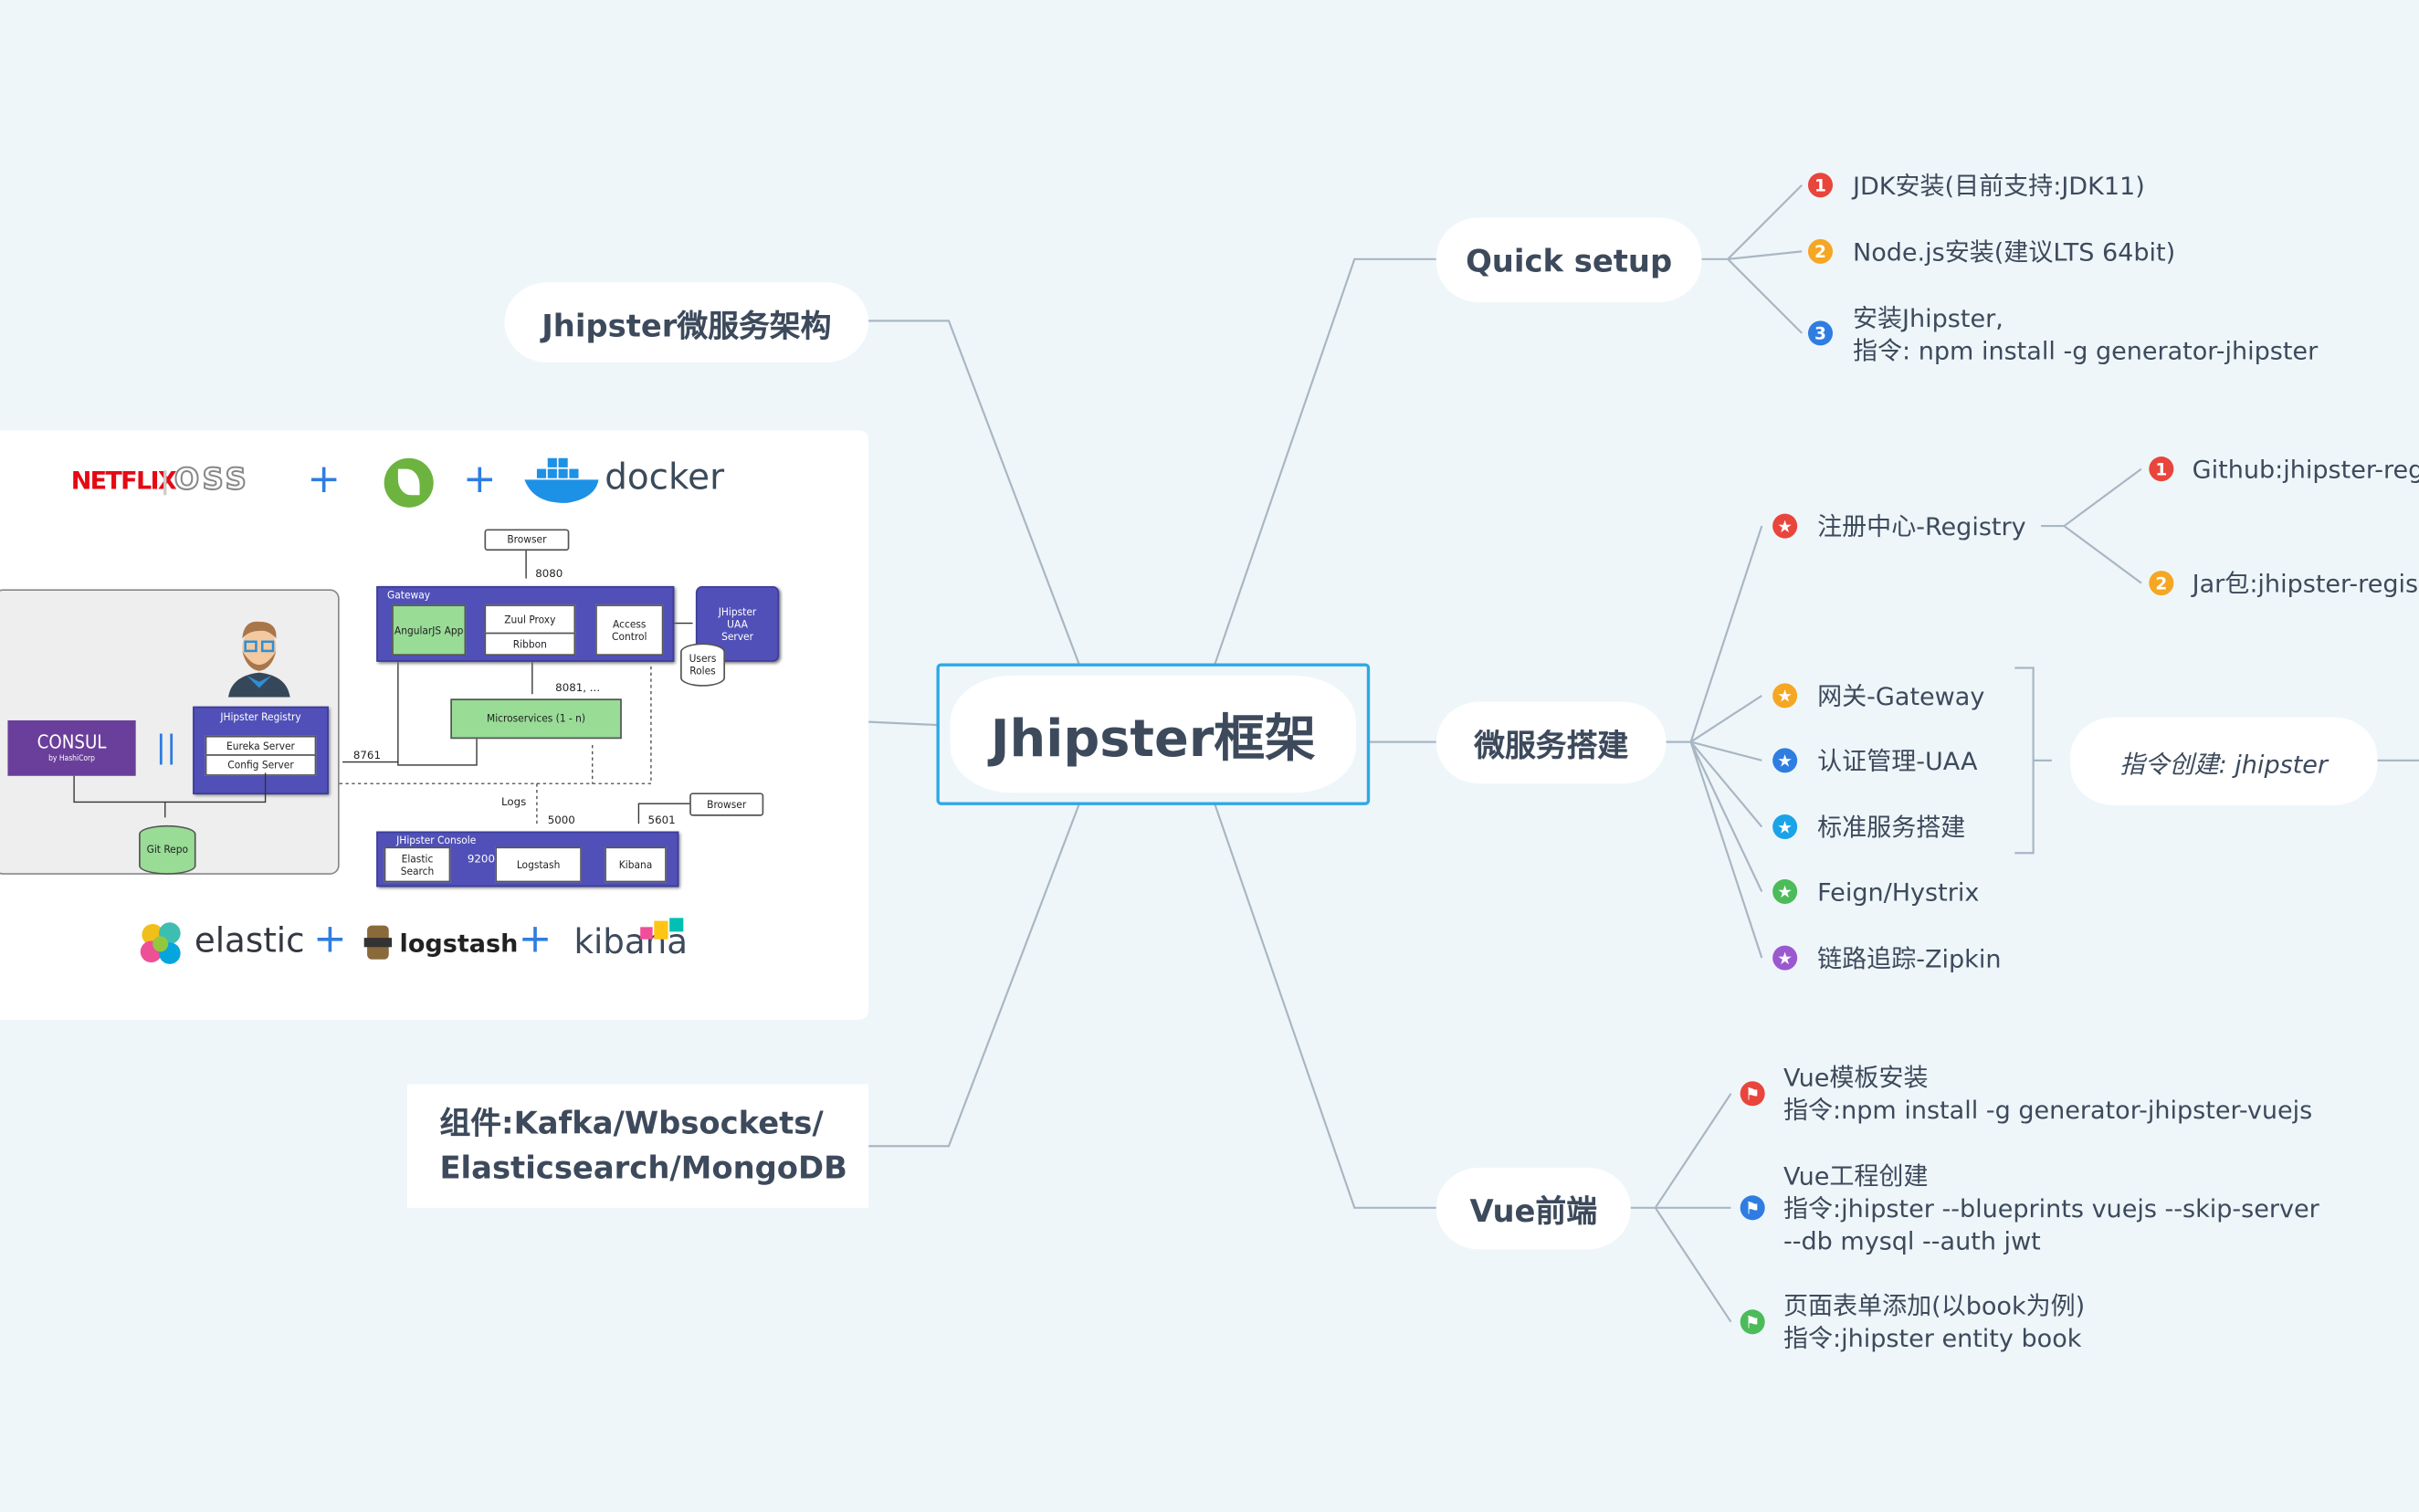  I want to click on port-label: 9200, so click(481, 860).